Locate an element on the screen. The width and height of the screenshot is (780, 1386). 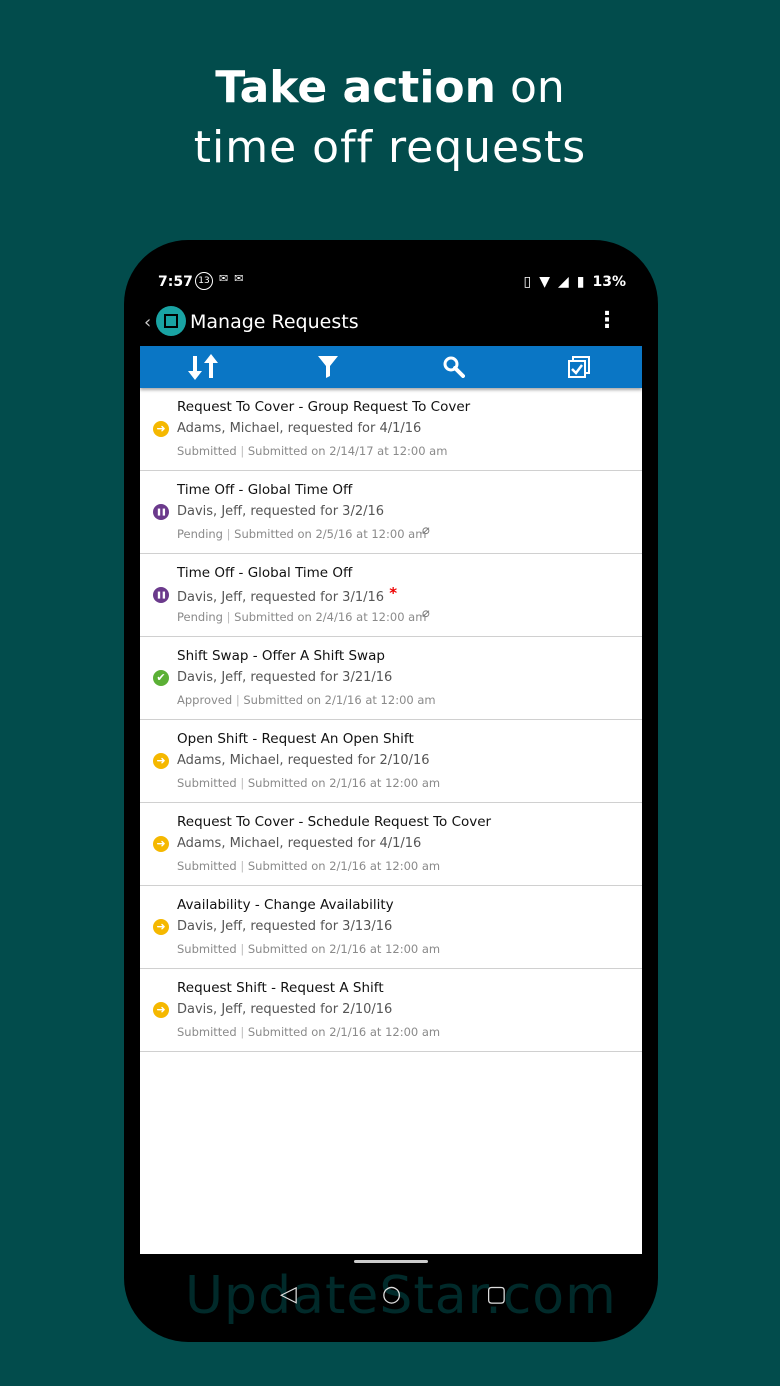
app-bar: ‹ Manage Requests ⋮ is located at coordinates (391, 324).